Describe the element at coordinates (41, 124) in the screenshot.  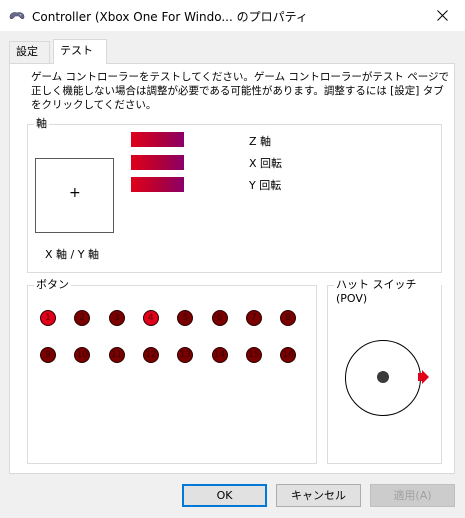
I see `axes-group-label: 軸` at that location.